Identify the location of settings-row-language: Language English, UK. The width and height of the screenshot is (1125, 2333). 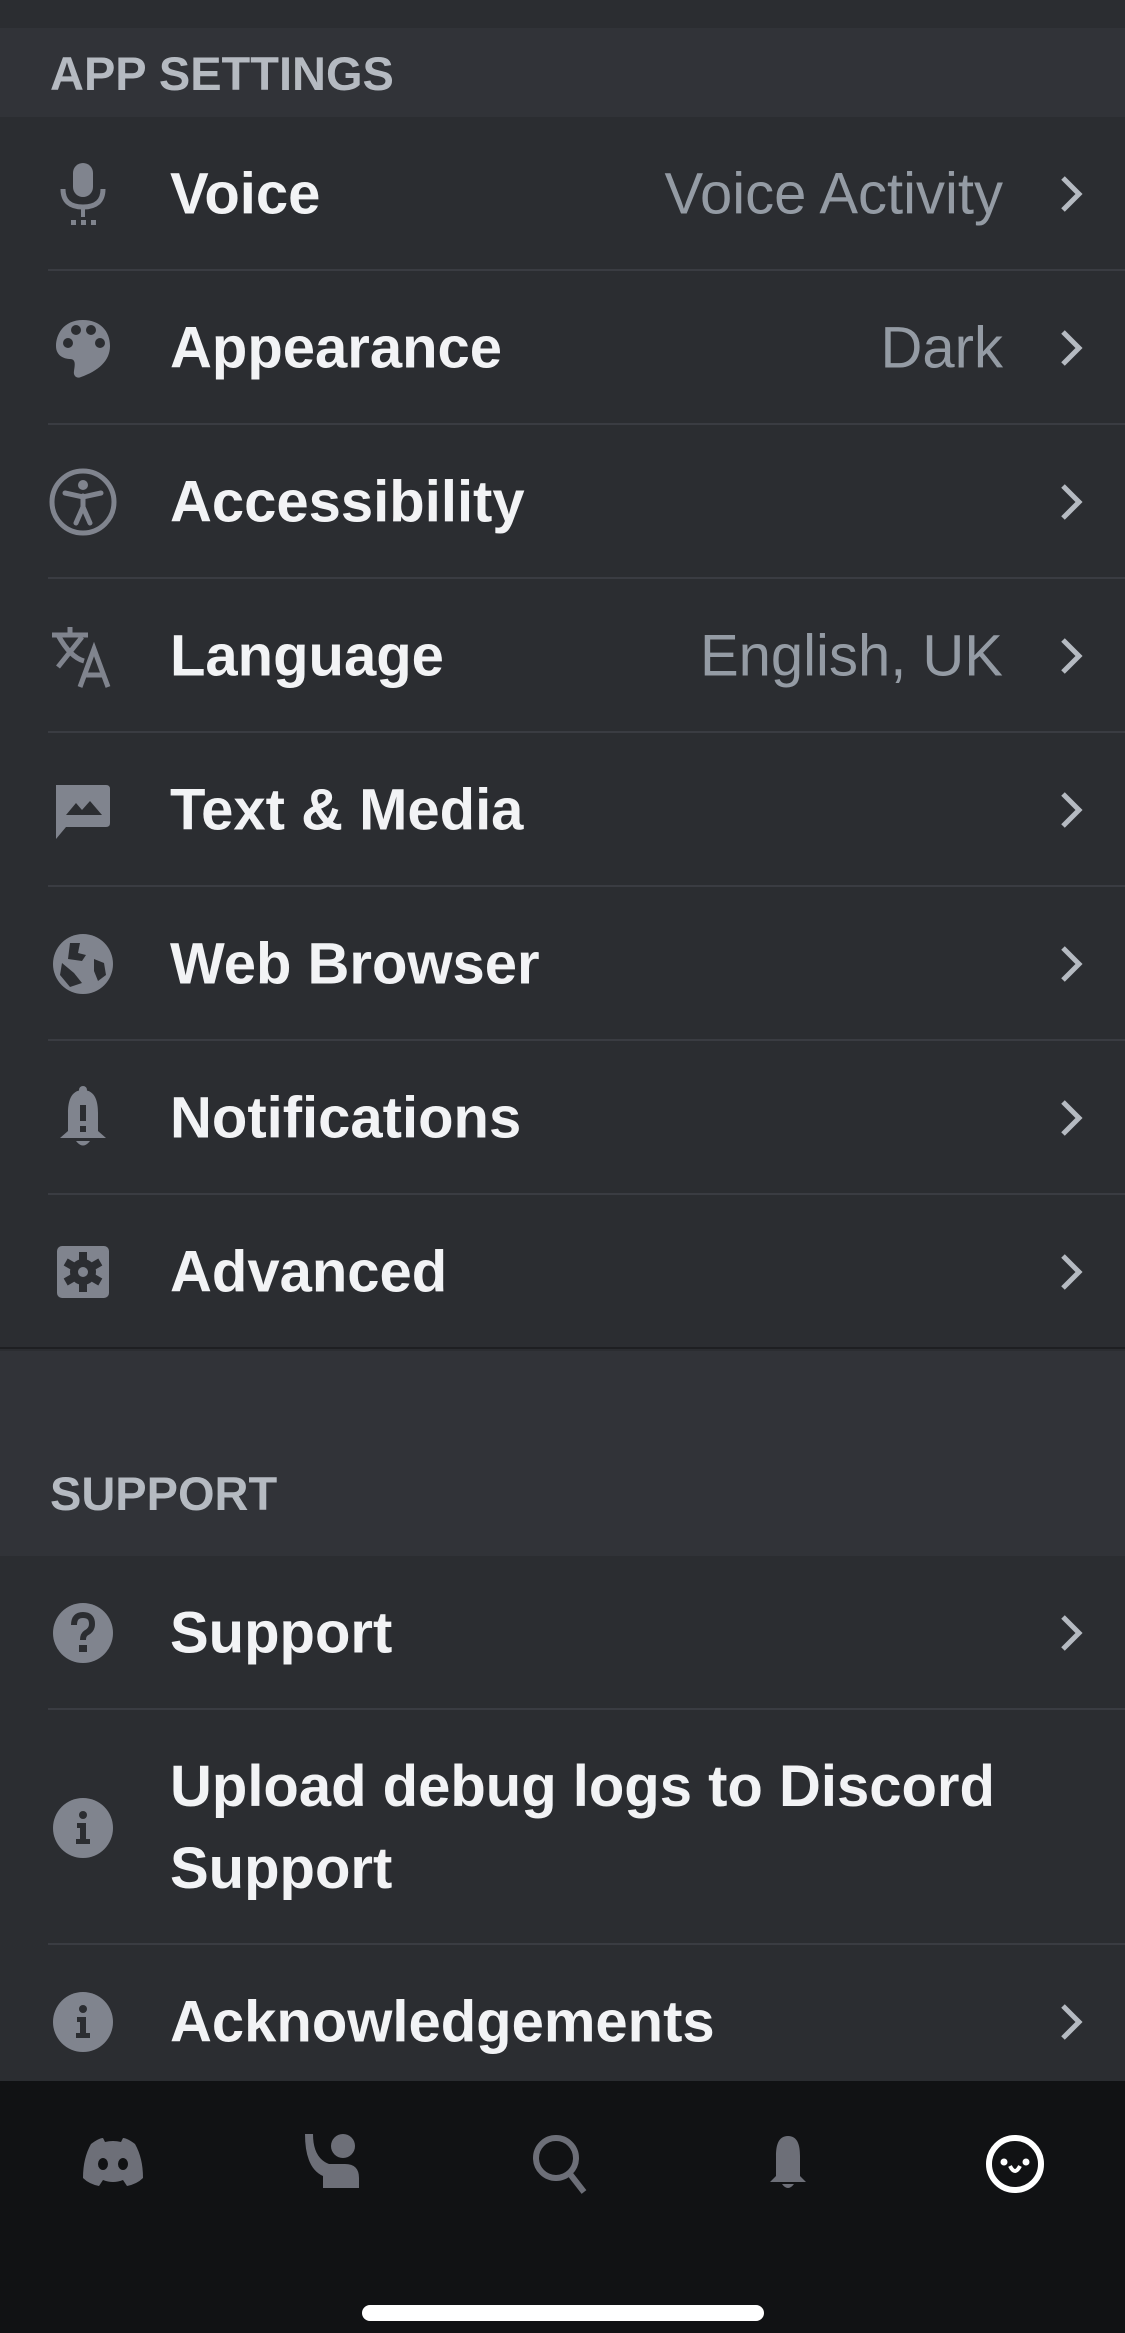
(562, 656).